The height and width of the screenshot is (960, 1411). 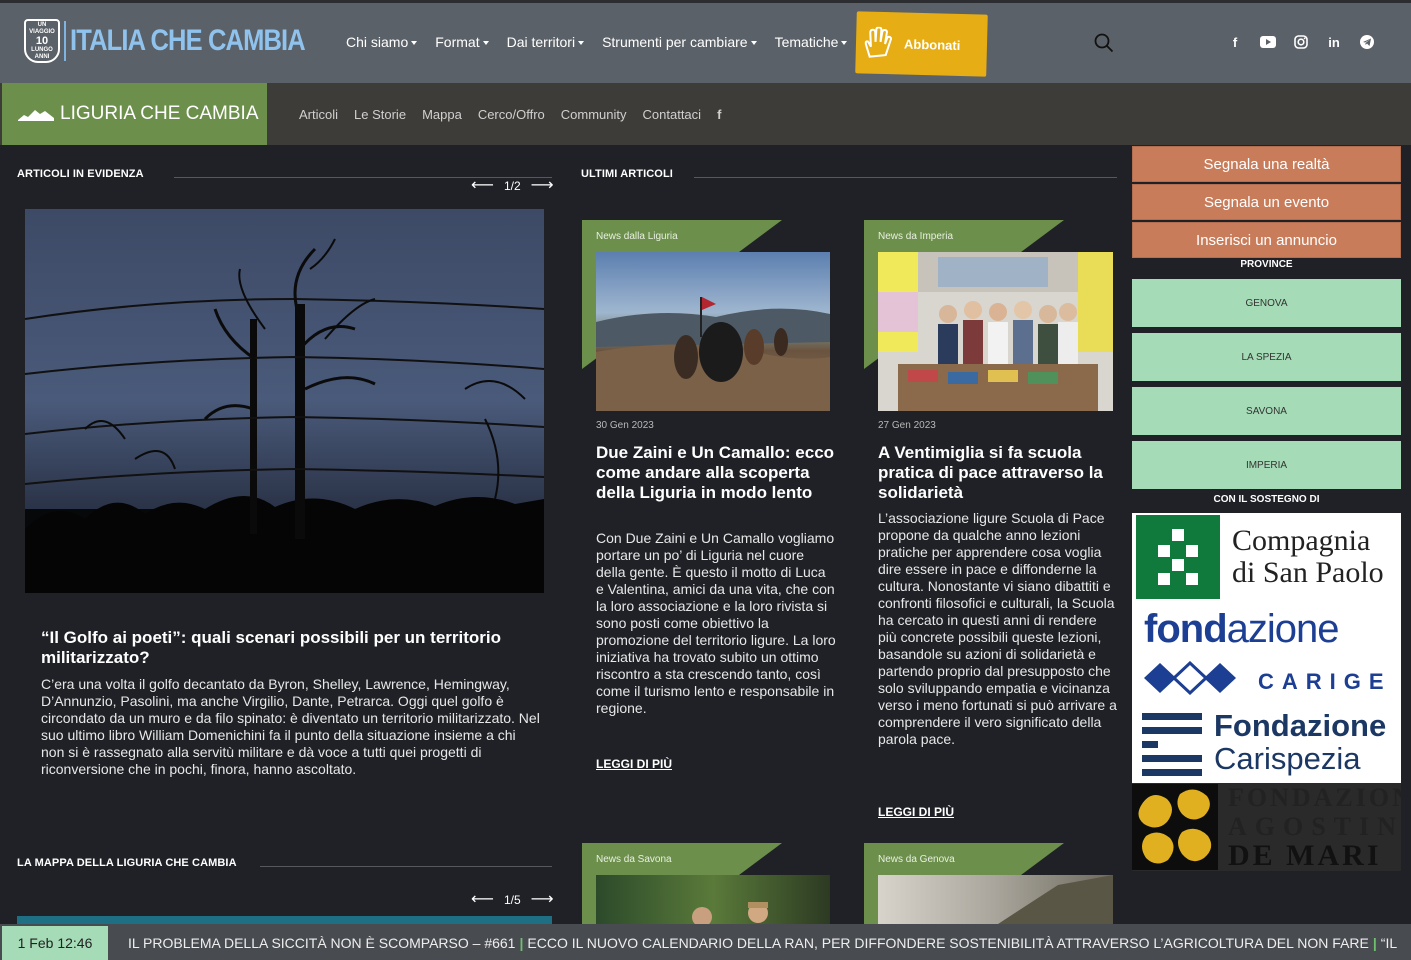 What do you see at coordinates (1266, 741) in the screenshot?
I see `sponsor-fondazione-carispezia: Fondazione Carispezia` at bounding box center [1266, 741].